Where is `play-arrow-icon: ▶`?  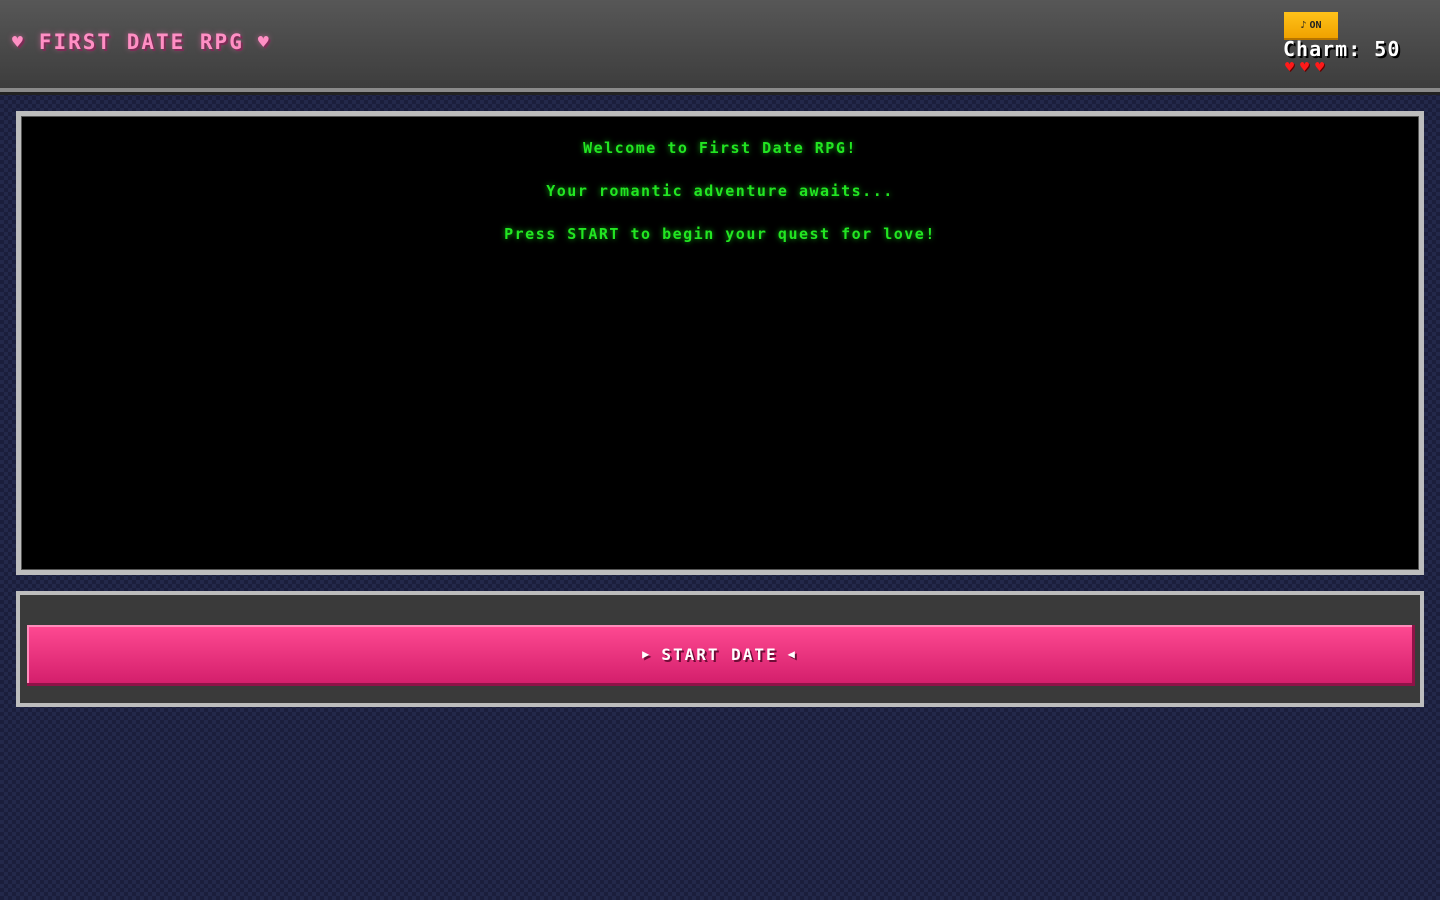
play-arrow-icon: ▶ is located at coordinates (647, 654).